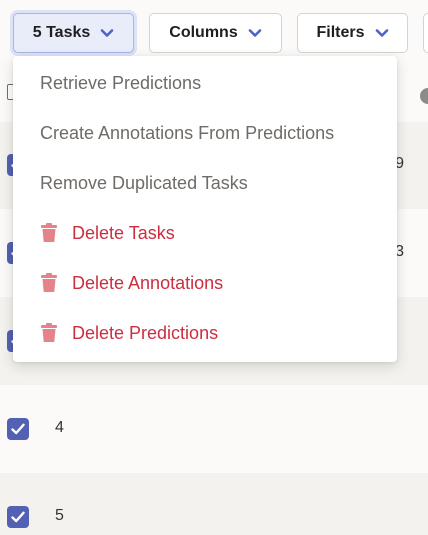 Image resolution: width=428 pixels, height=535 pixels. What do you see at coordinates (144, 182) in the screenshot?
I see `menu-item-label: Remove Duplicated Tasks` at bounding box center [144, 182].